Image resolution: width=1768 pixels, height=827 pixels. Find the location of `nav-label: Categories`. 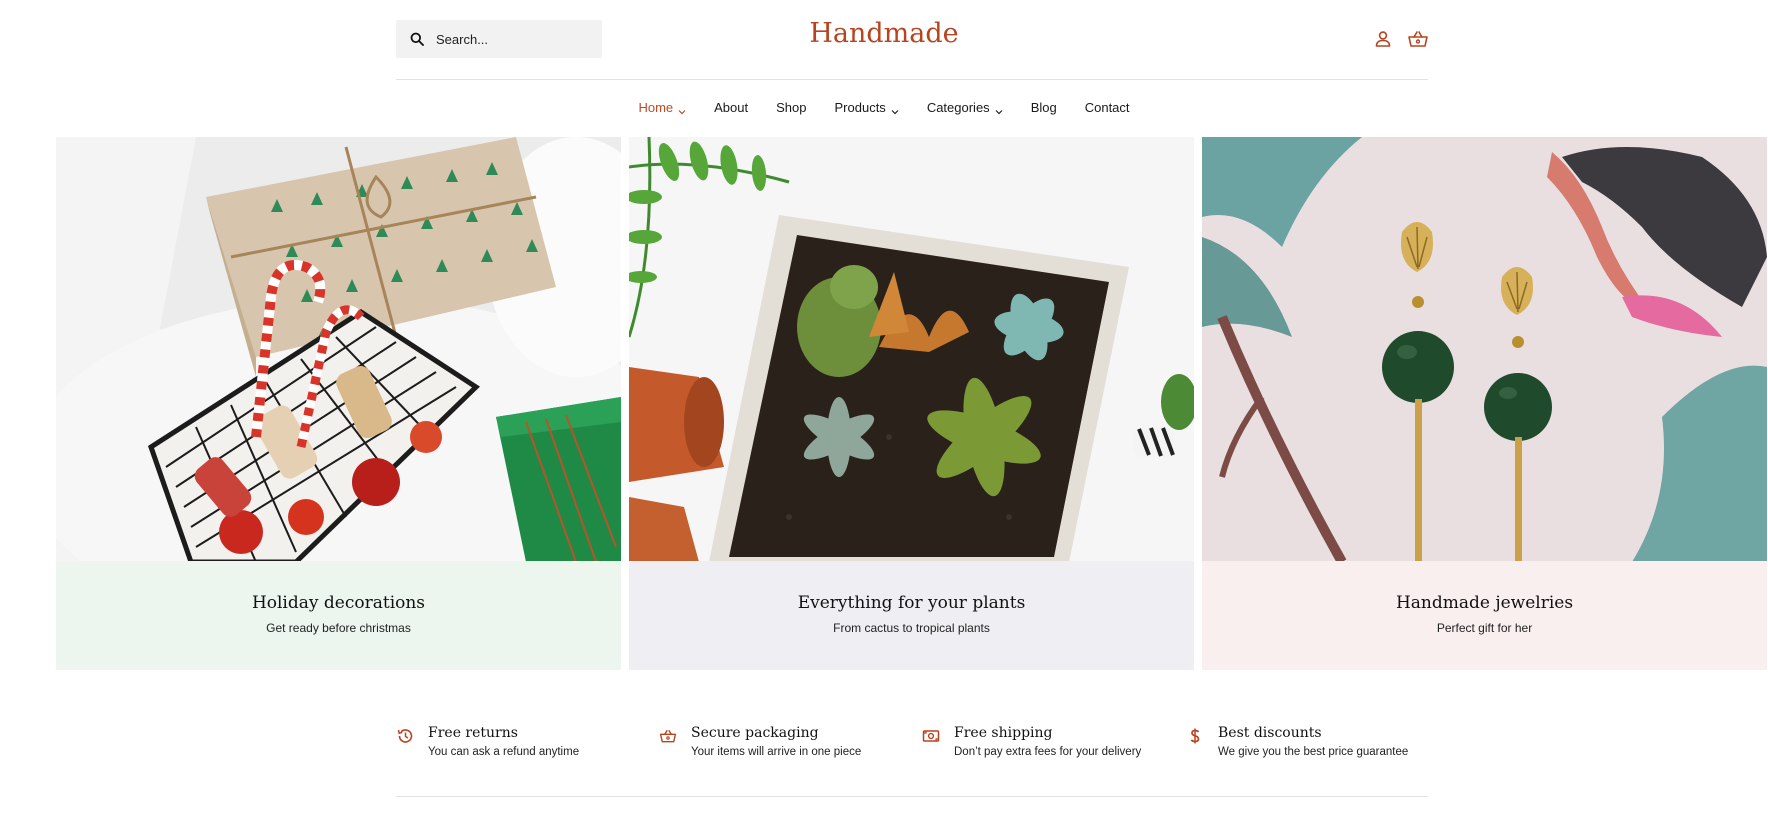

nav-label: Categories is located at coordinates (958, 107).